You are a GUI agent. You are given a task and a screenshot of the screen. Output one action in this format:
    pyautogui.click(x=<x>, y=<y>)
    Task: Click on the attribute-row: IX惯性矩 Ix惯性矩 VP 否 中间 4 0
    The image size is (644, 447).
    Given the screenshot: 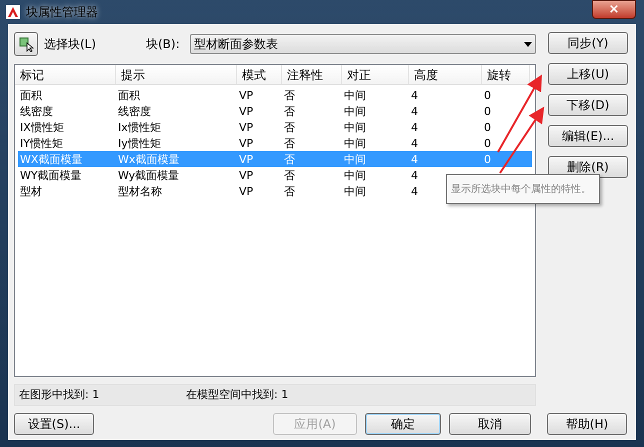 What is the action you would take?
    pyautogui.click(x=275, y=127)
    